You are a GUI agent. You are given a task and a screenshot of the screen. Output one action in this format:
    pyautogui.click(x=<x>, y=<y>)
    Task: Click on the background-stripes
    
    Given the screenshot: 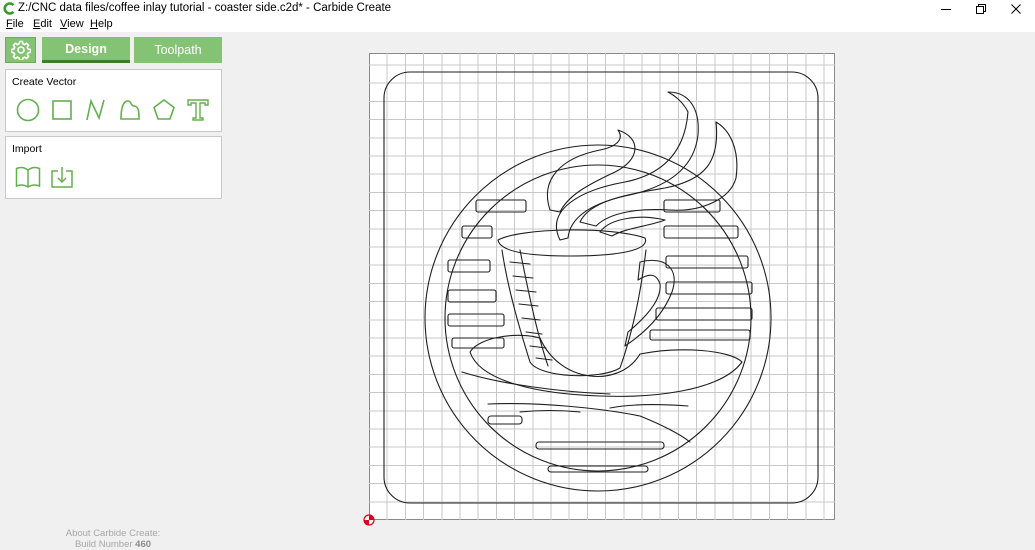 What is the action you would take?
    pyautogui.click(x=600, y=336)
    